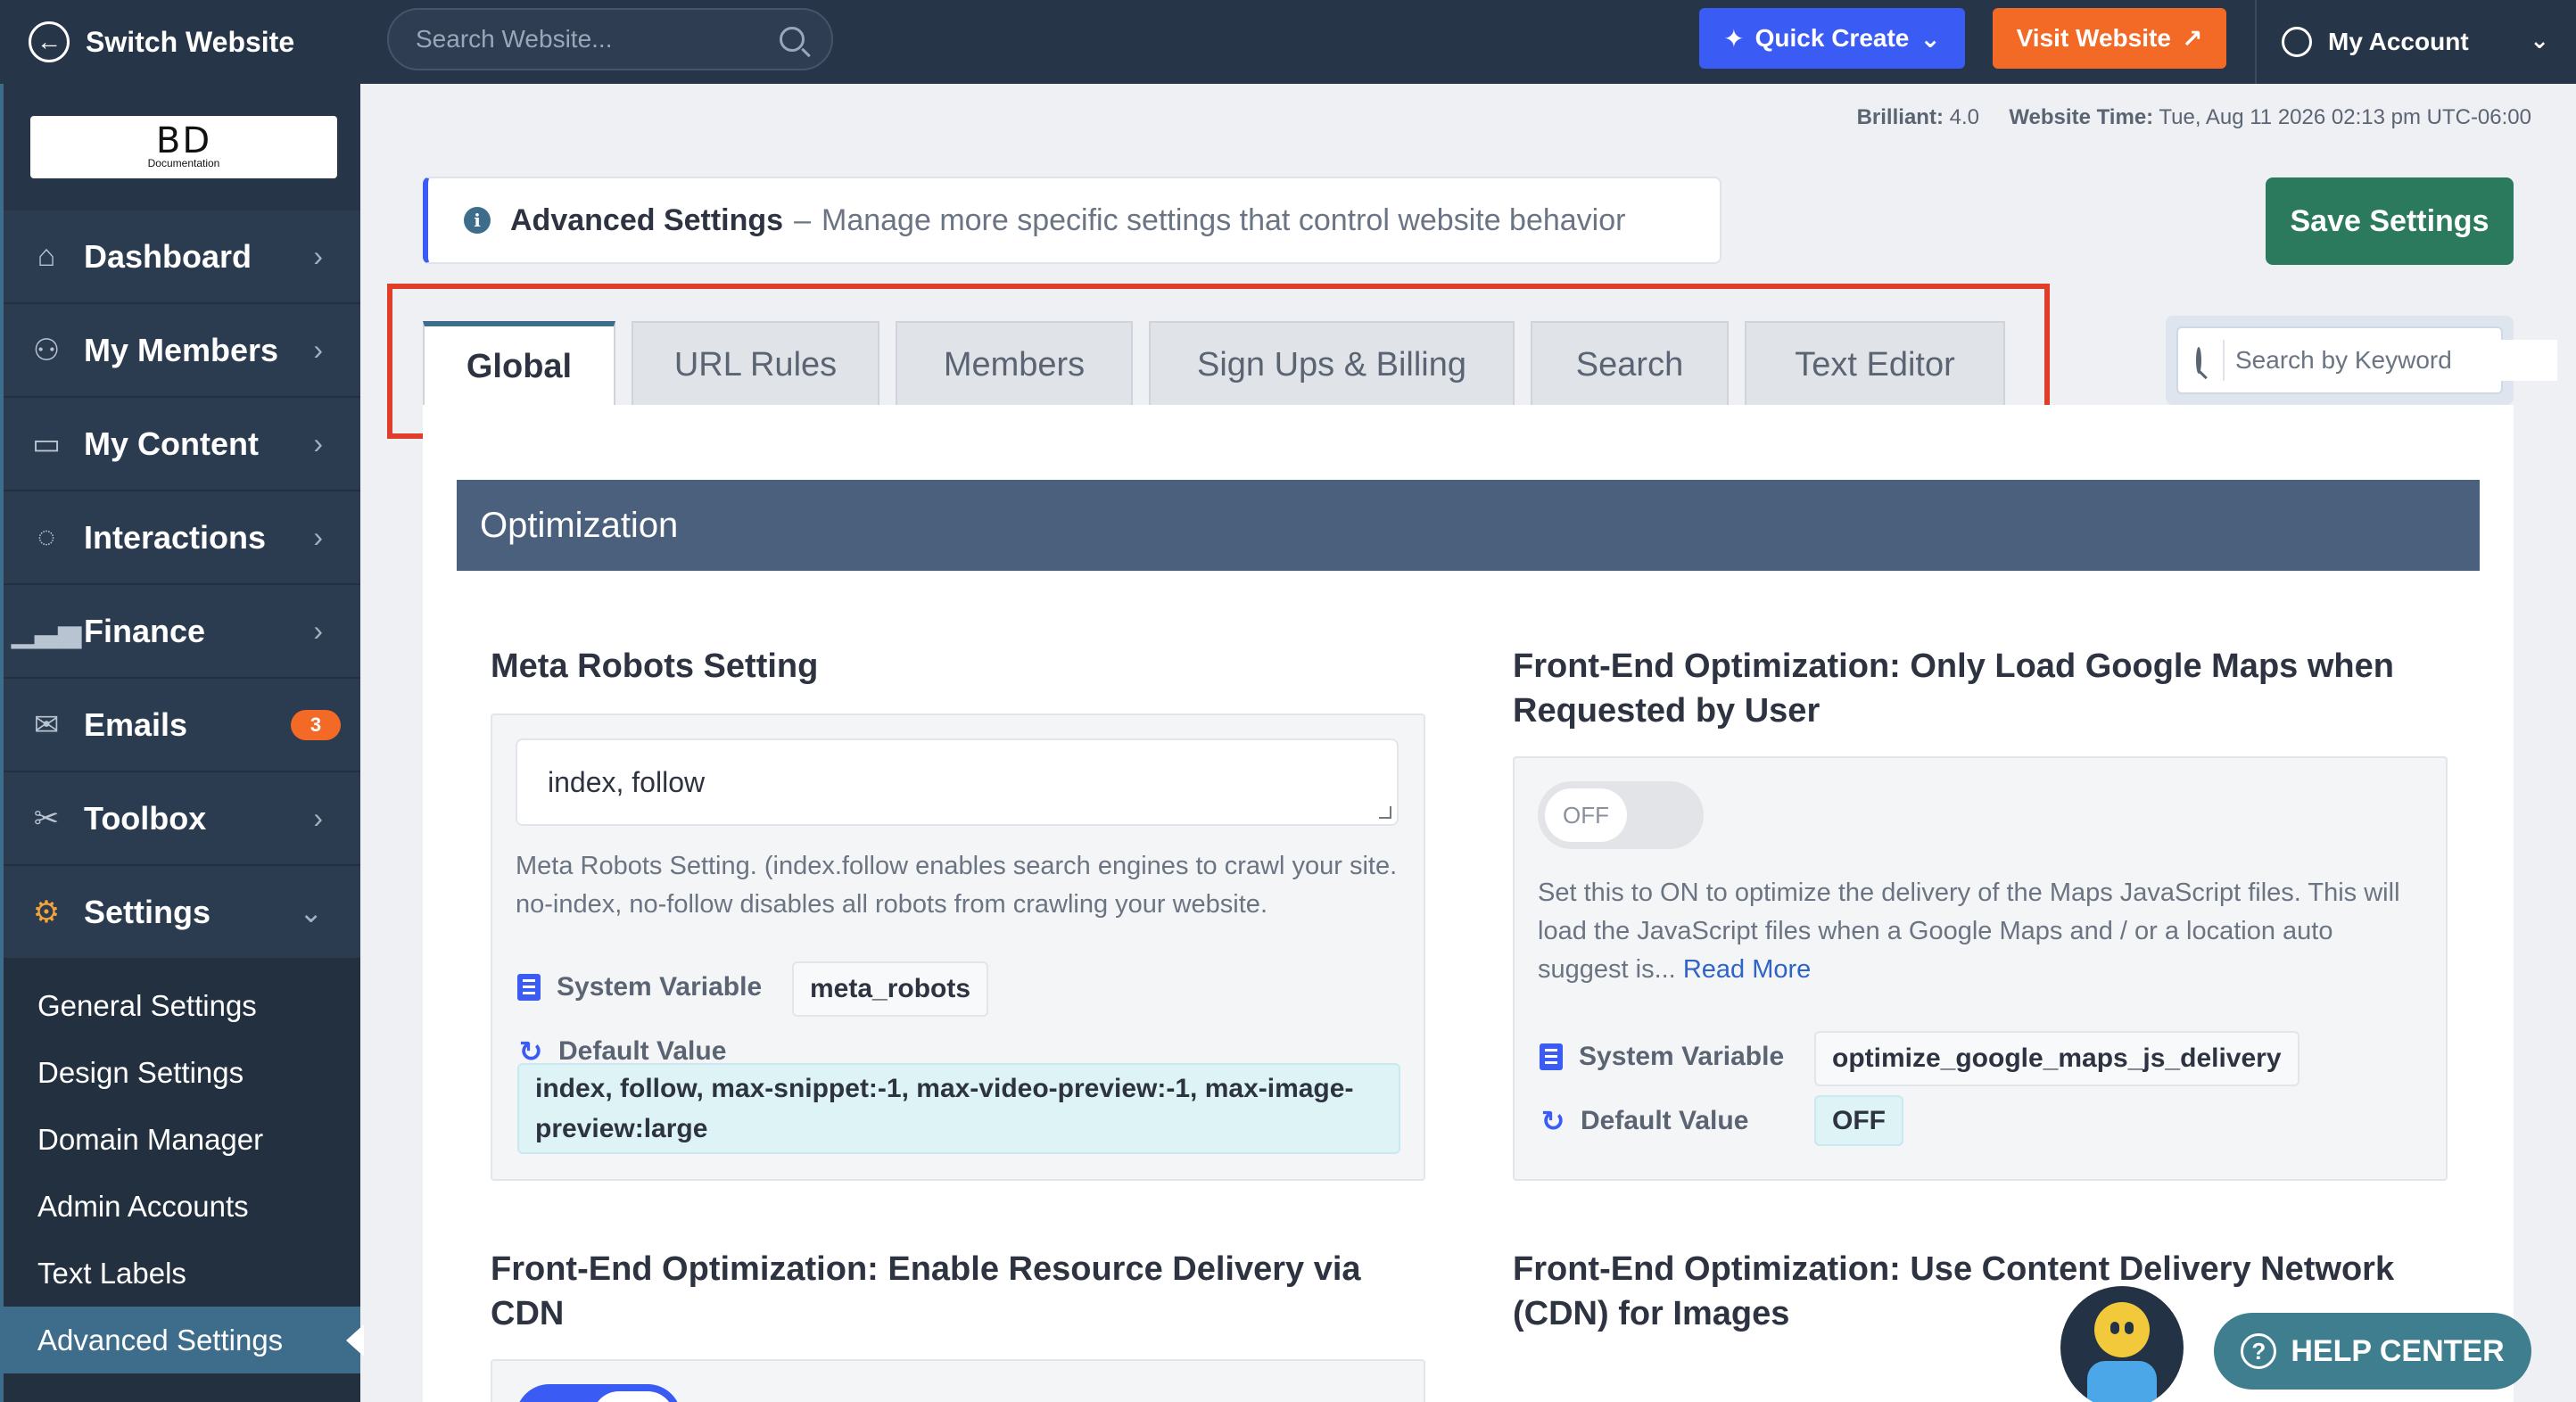 This screenshot has width=2576, height=1402. I want to click on visit-website-label: Visit Website, so click(2094, 38).